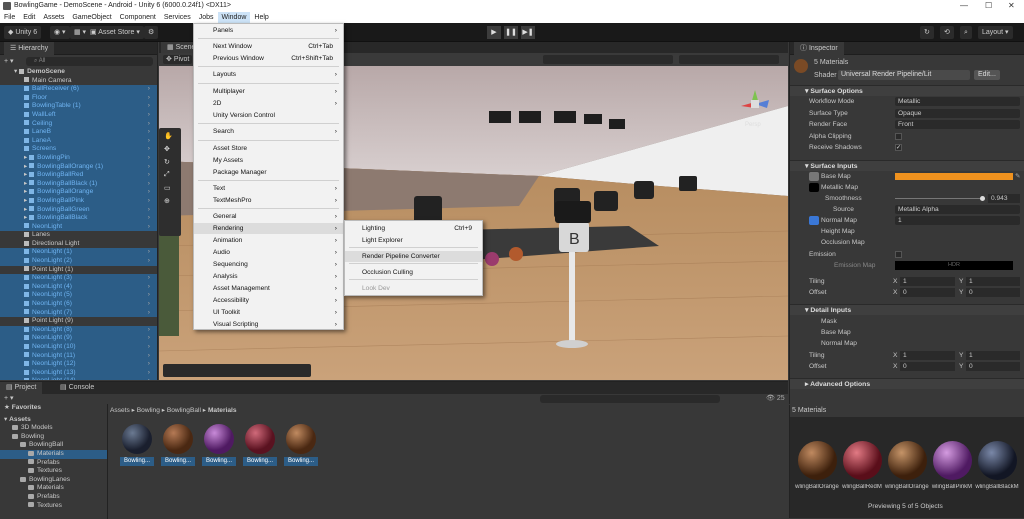  I want to click on hierarchy-item: ▸ BowlingBallGreen ›, so click(78, 210).